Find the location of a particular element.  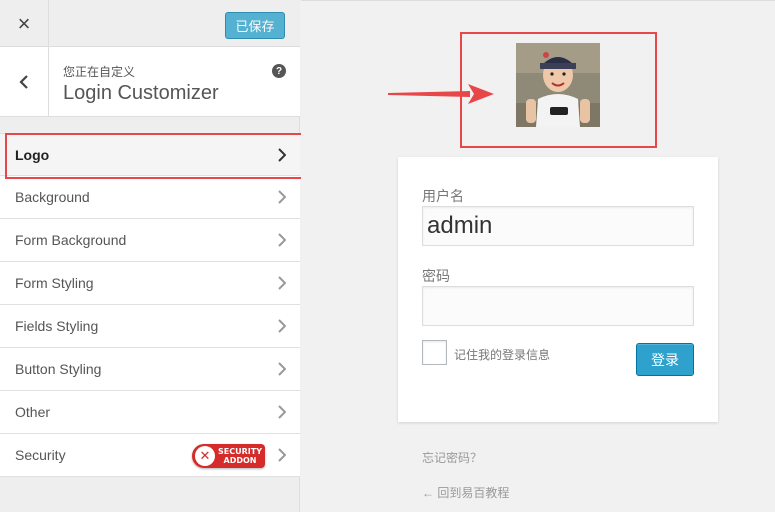

section-label: Form Styling is located at coordinates (54, 283).